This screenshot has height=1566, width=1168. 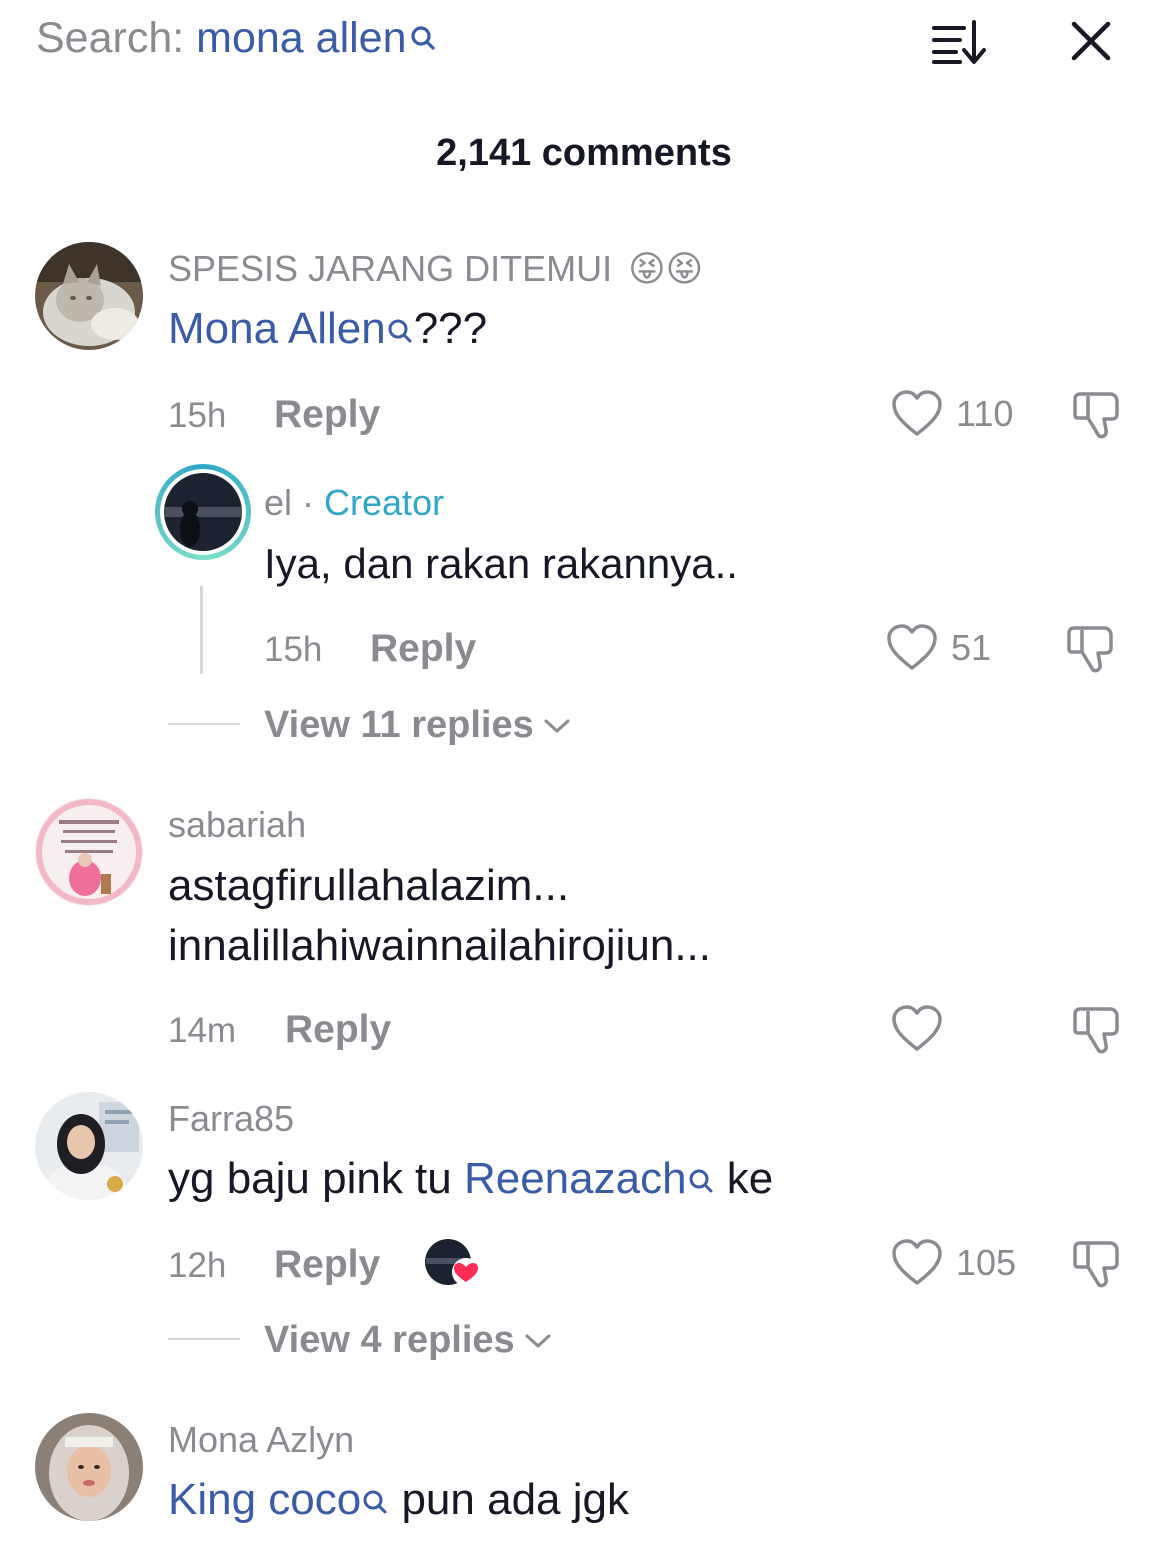 What do you see at coordinates (293, 649) in the screenshot?
I see `reply-time: 15h` at bounding box center [293, 649].